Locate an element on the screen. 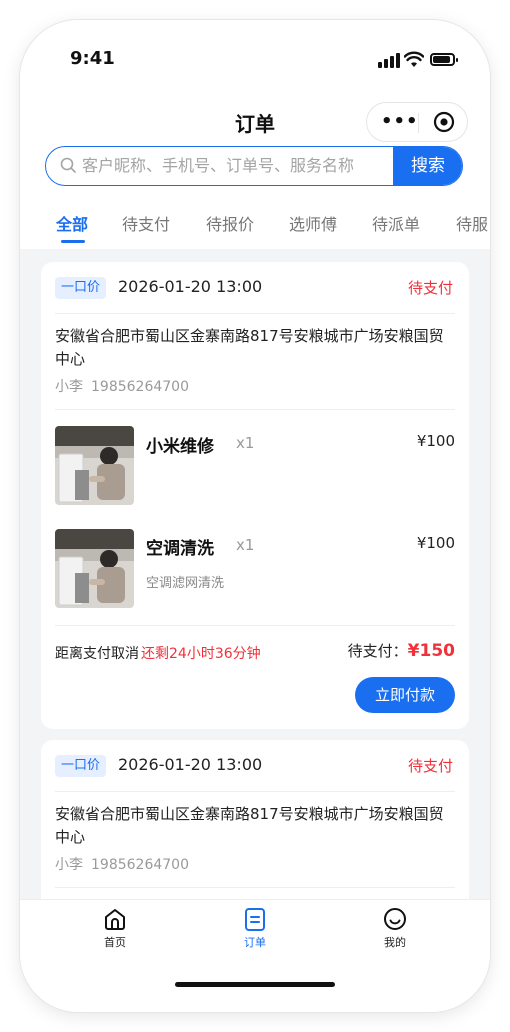  miniprogram-capsule: ••• is located at coordinates (417, 122).